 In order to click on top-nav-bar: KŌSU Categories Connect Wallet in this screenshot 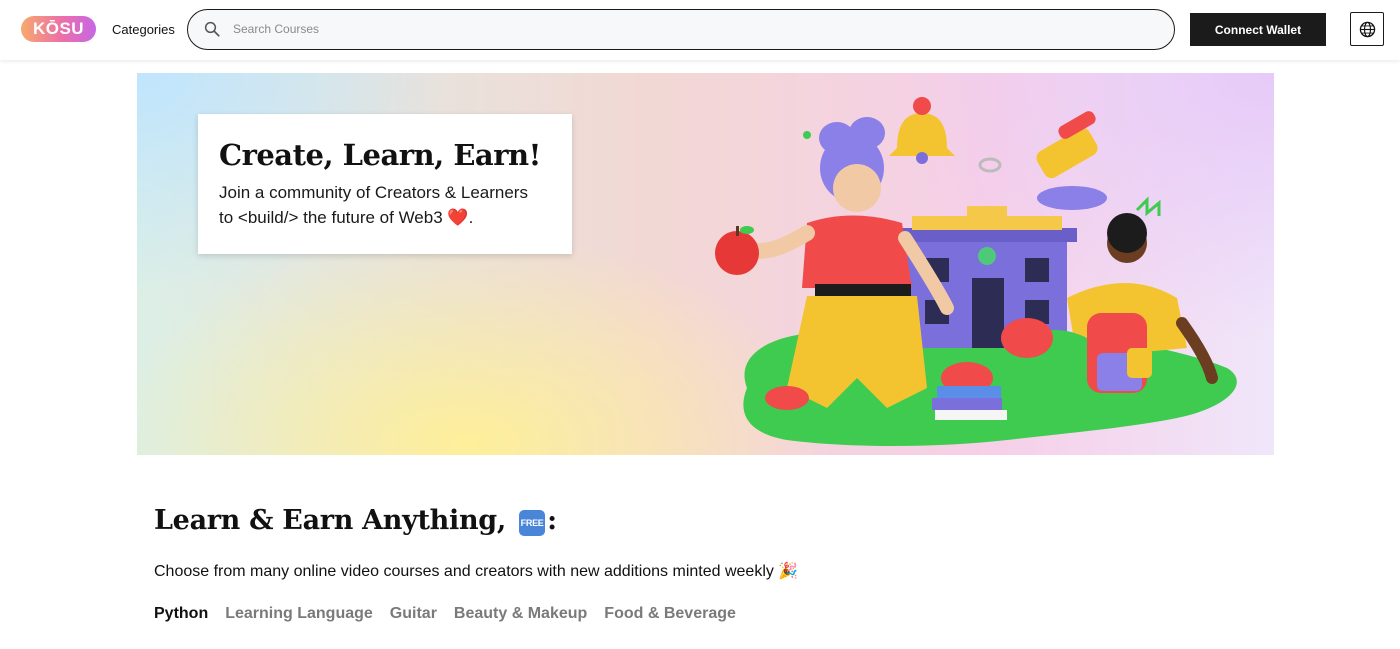, I will do `click(700, 30)`.